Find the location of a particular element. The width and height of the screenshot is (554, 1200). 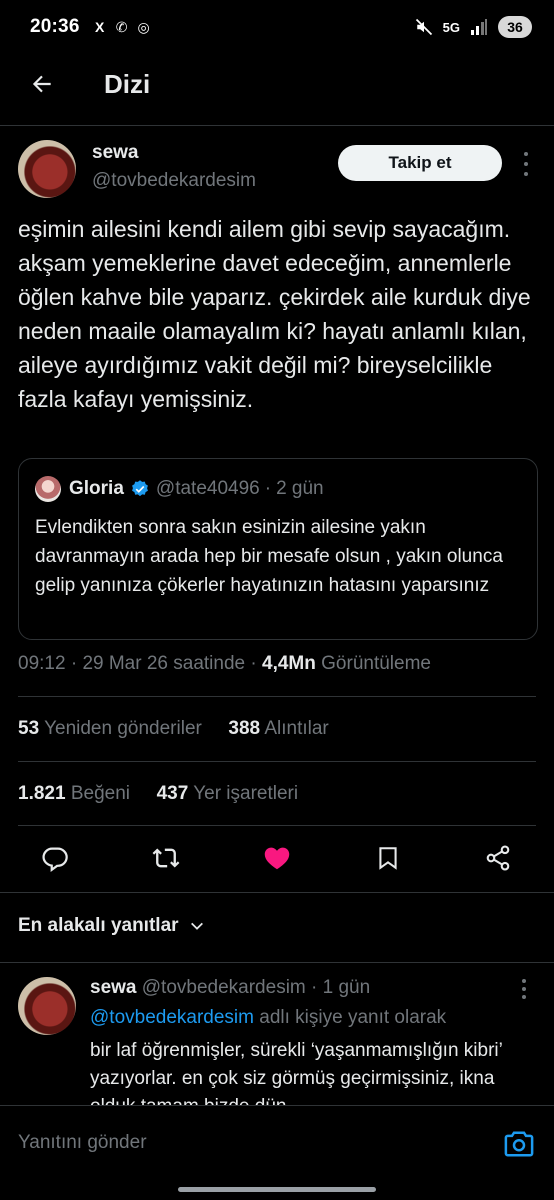

reposts-stat: 53 Yeniden gönderiler is located at coordinates (110, 728).